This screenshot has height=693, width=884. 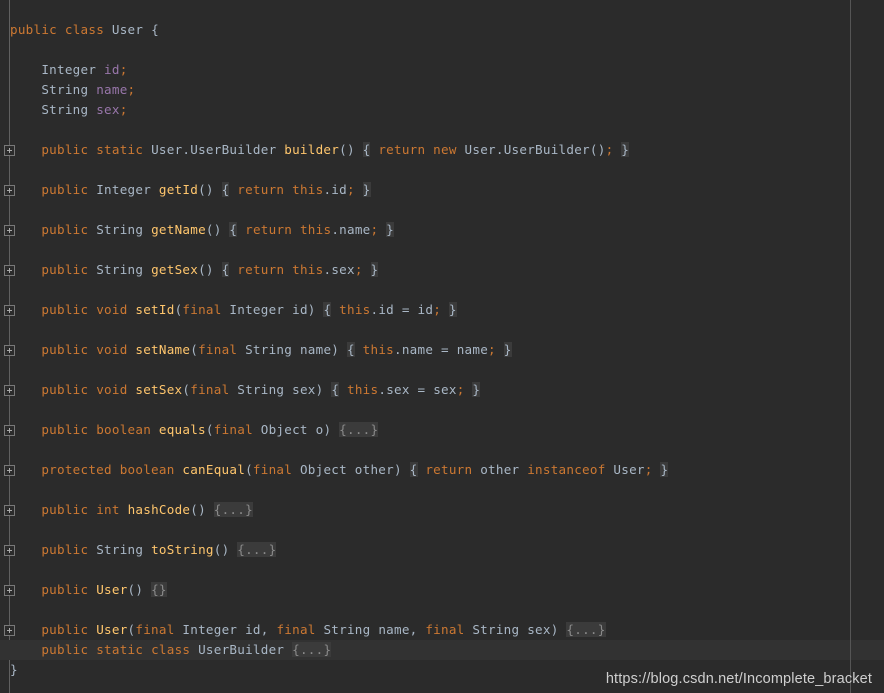 What do you see at coordinates (442, 650) in the screenshot?
I see `code-line: public static class UserBuilder {...}` at bounding box center [442, 650].